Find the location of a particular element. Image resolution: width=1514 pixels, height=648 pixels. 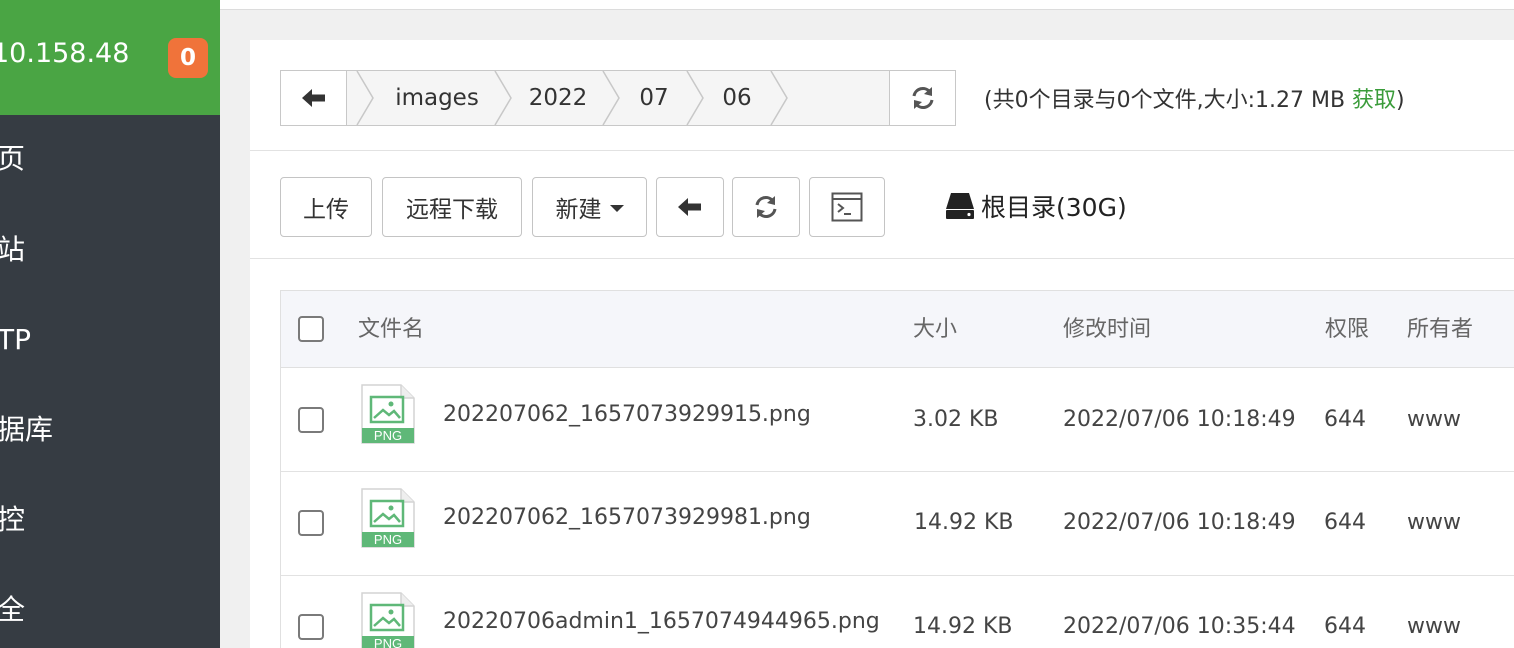

select-all-checkbox is located at coordinates (311, 329).